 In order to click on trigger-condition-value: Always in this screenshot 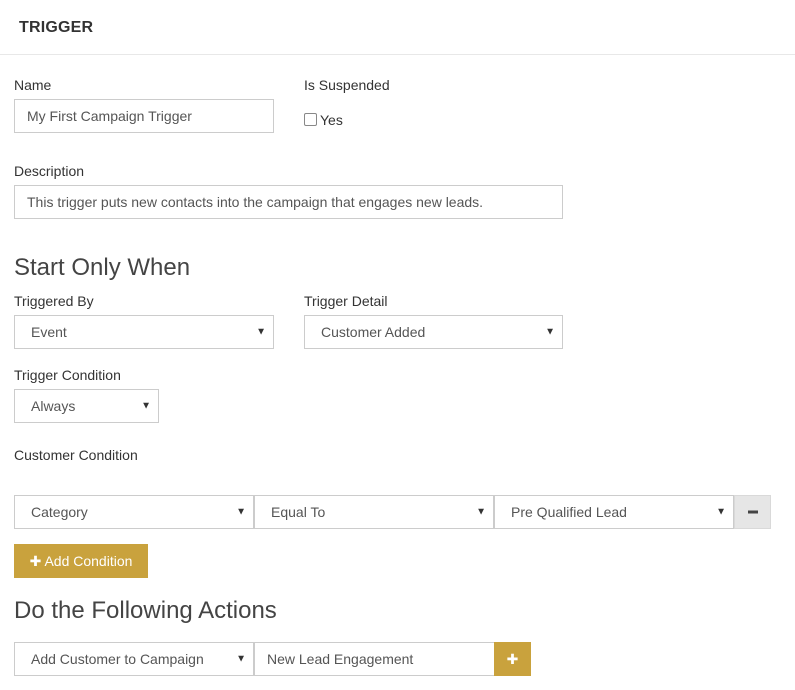, I will do `click(53, 406)`.